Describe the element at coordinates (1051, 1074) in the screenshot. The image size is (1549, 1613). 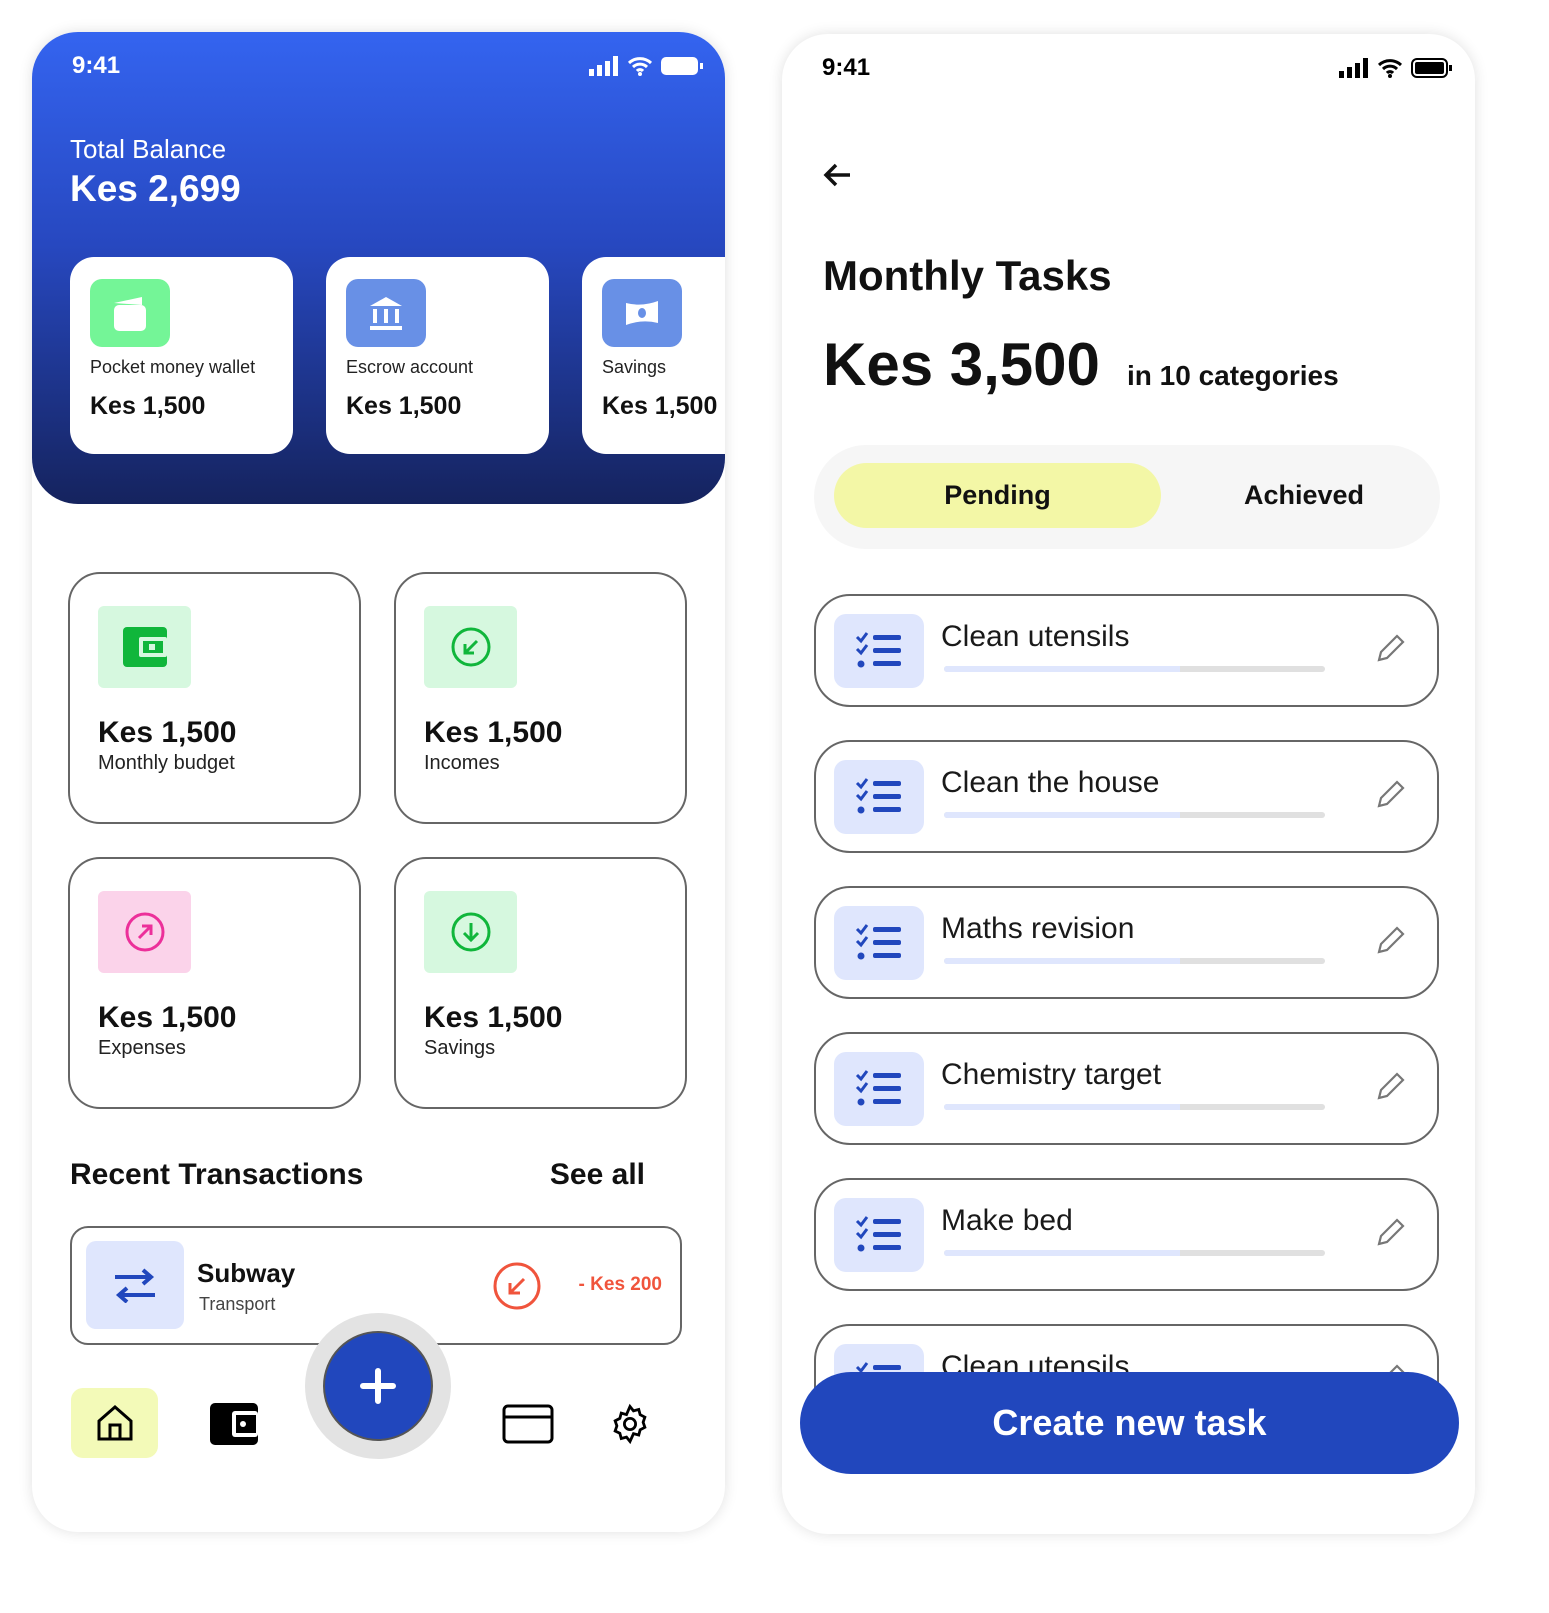
I see `task-name: Chemistry target` at that location.